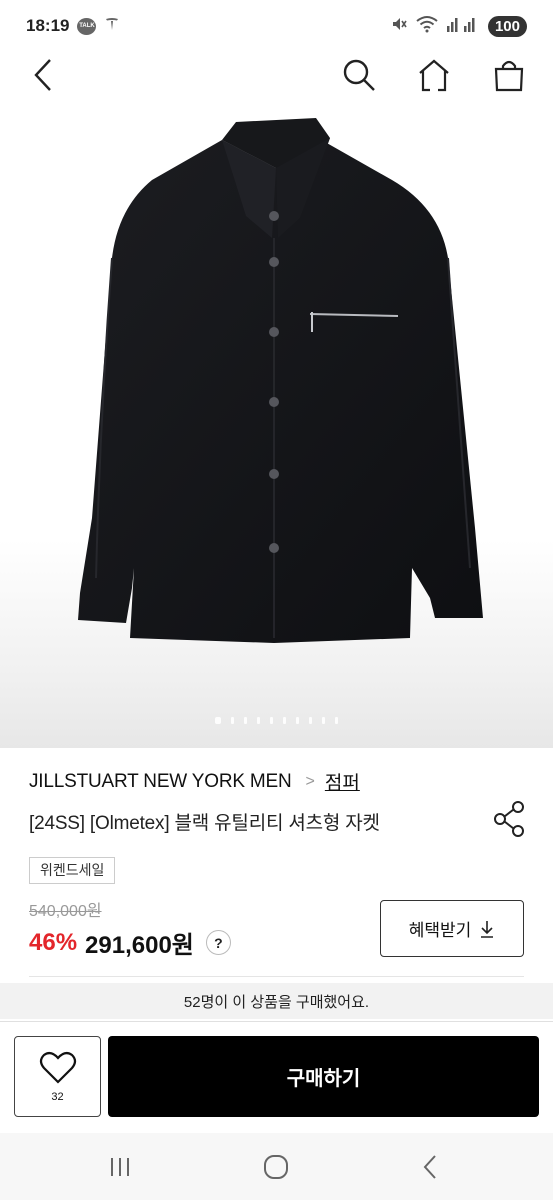  I want to click on search-icon, so click(359, 75).